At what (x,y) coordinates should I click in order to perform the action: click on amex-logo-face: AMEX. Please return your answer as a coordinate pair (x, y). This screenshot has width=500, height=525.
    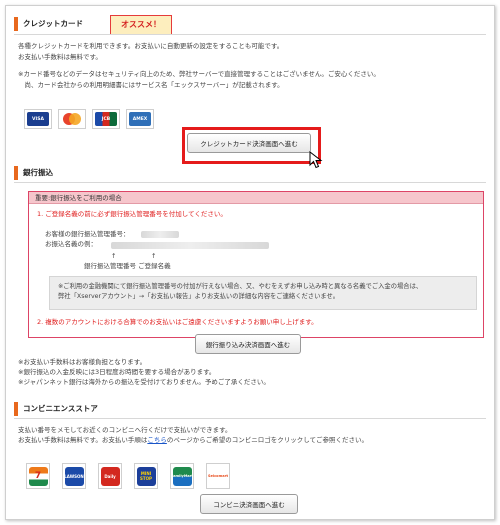
    Looking at the image, I should click on (140, 119).